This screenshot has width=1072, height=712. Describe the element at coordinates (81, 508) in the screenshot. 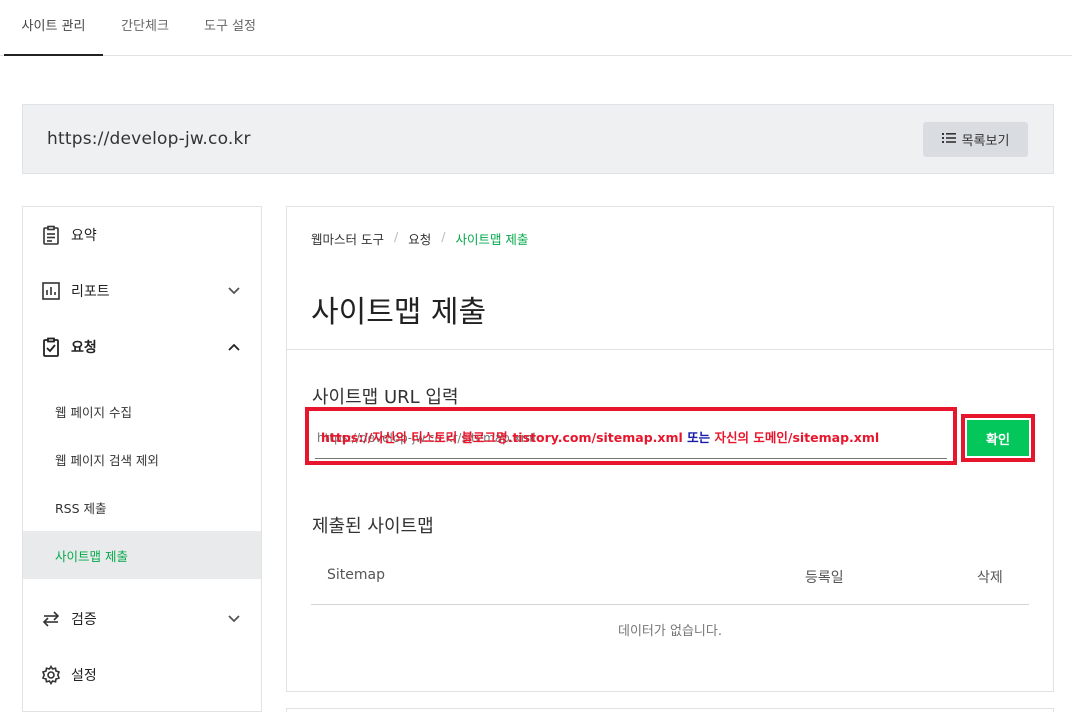

I see `subitem-label: RSS 제출` at that location.